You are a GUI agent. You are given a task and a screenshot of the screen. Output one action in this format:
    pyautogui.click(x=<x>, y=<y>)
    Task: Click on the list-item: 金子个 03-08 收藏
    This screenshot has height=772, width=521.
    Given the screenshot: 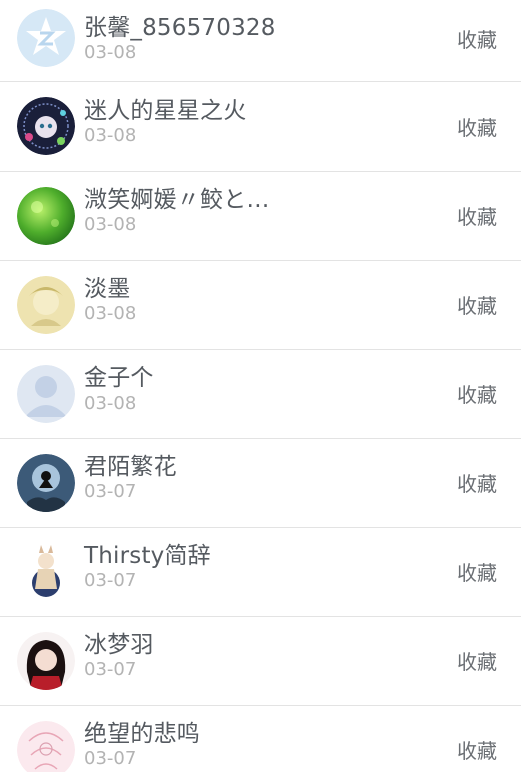 What is the action you would take?
    pyautogui.click(x=260, y=394)
    